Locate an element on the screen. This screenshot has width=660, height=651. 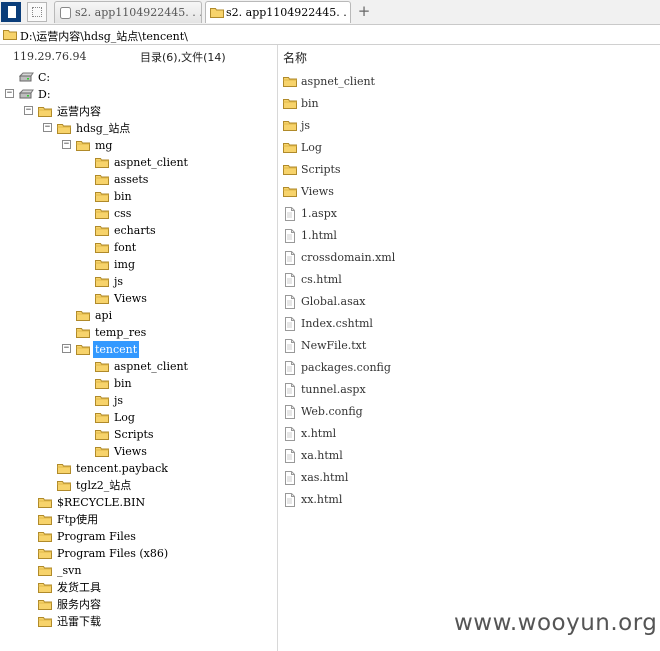
tree-item-label: $RECYCLE.BIN is located at coordinates (101, 502).